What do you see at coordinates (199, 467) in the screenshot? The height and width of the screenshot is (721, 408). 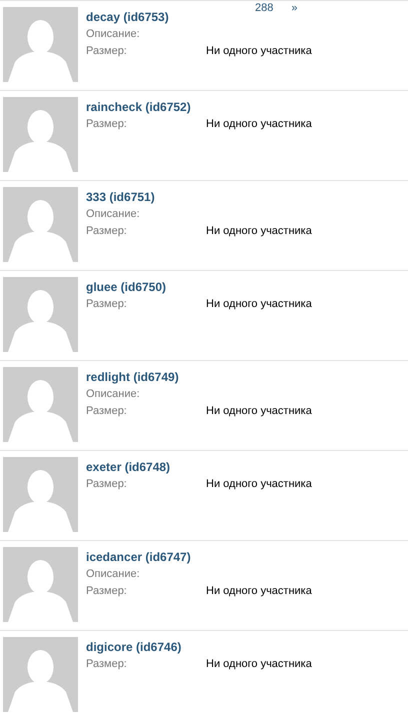 I see `group-title-link: exeter (id6748)` at bounding box center [199, 467].